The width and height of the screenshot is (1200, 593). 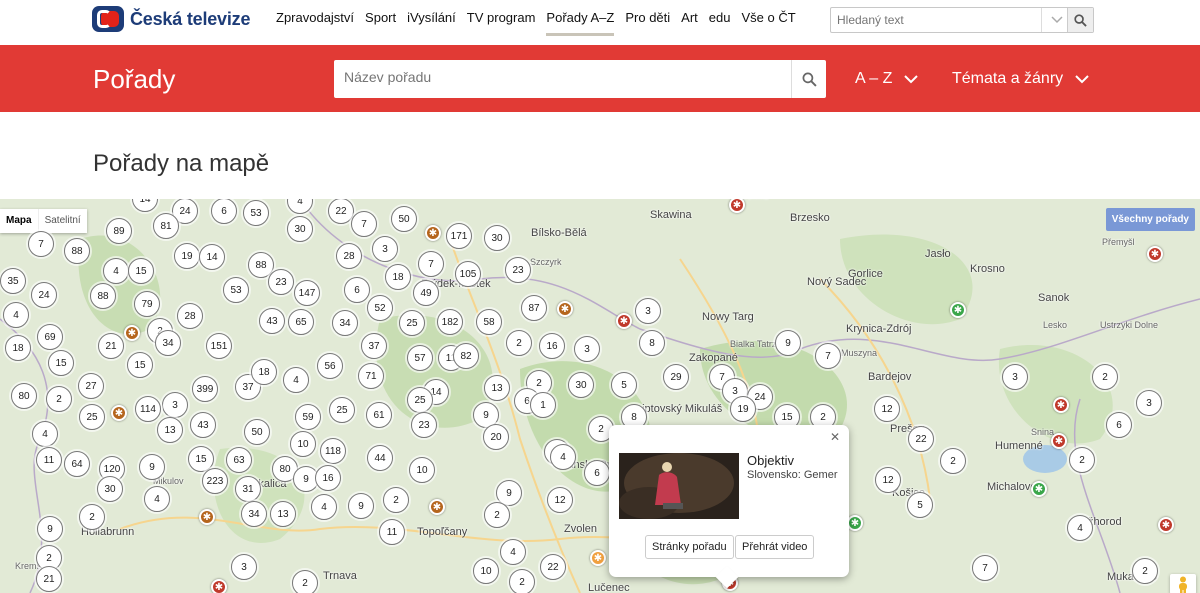 I want to click on cluster-marker: 56, so click(x=330, y=366).